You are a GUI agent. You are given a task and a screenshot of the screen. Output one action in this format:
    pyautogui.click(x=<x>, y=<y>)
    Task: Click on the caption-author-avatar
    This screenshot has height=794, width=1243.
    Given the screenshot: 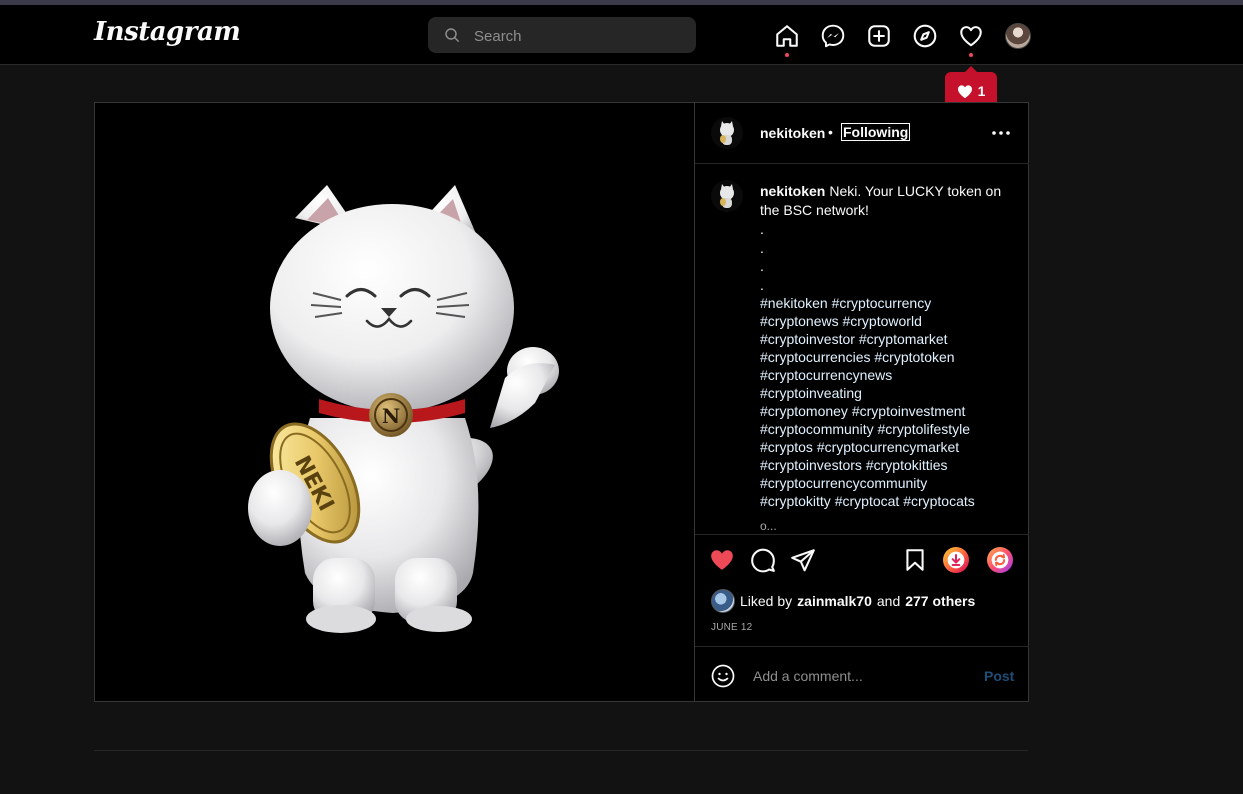 What is the action you would take?
    pyautogui.click(x=727, y=196)
    